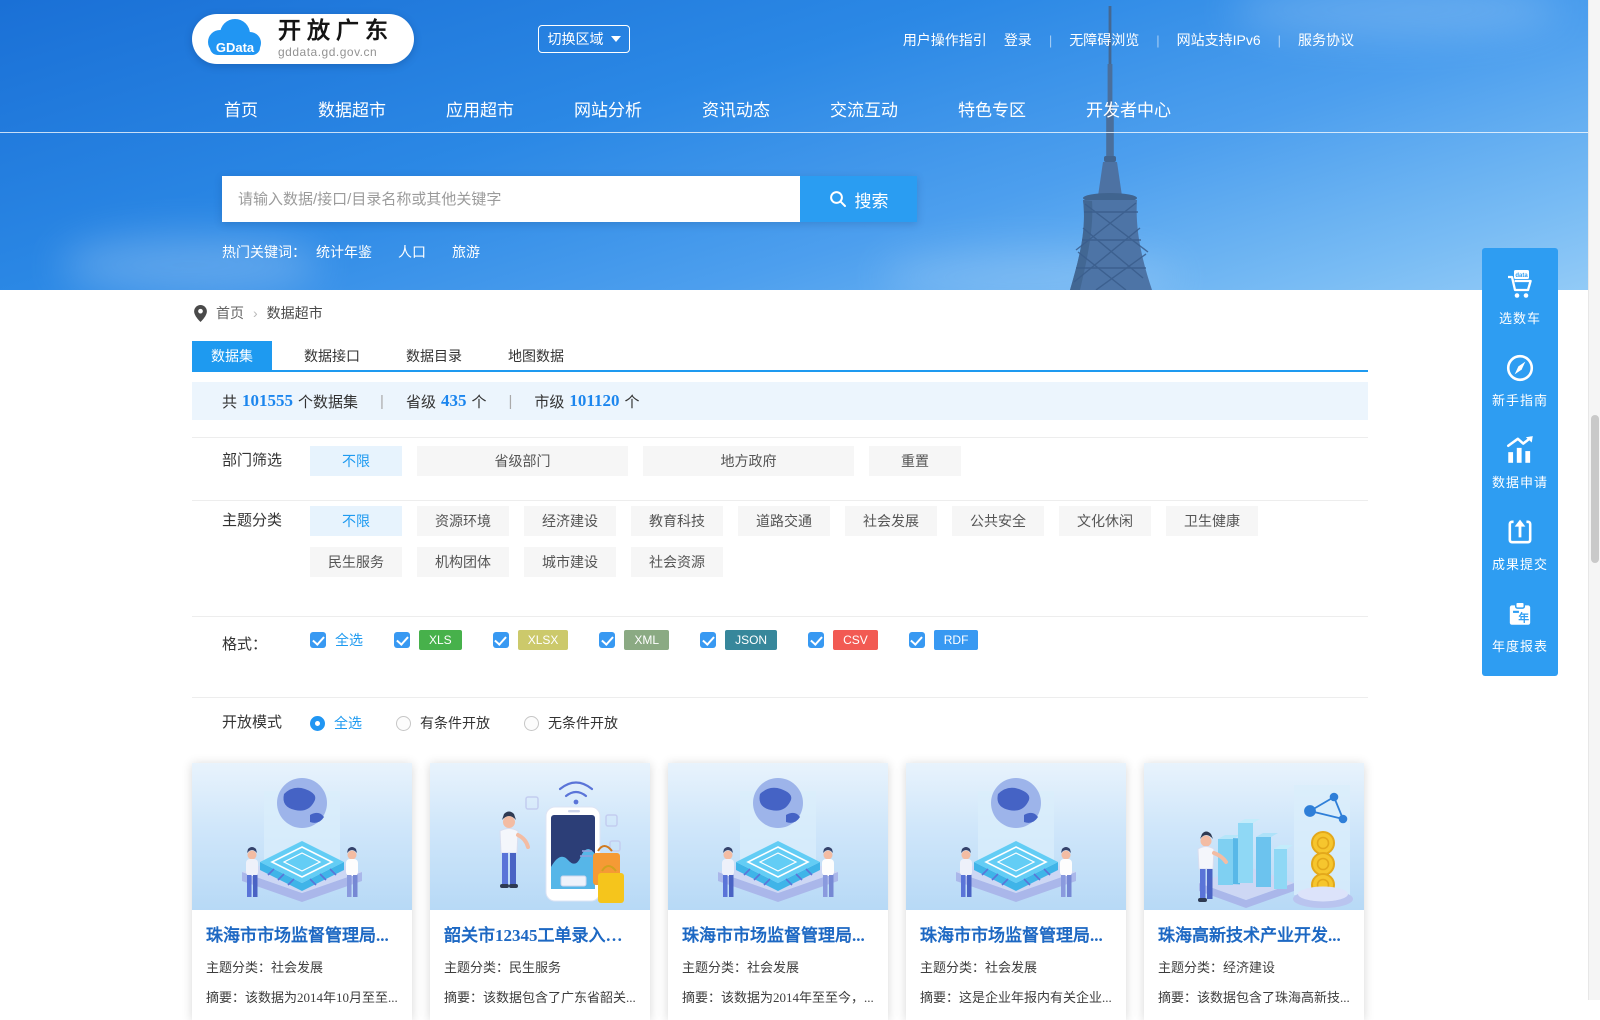 The image size is (1600, 1020). What do you see at coordinates (336, 39) in the screenshot?
I see `logo-text: 开放广东 gddata.gd.gov.cn` at bounding box center [336, 39].